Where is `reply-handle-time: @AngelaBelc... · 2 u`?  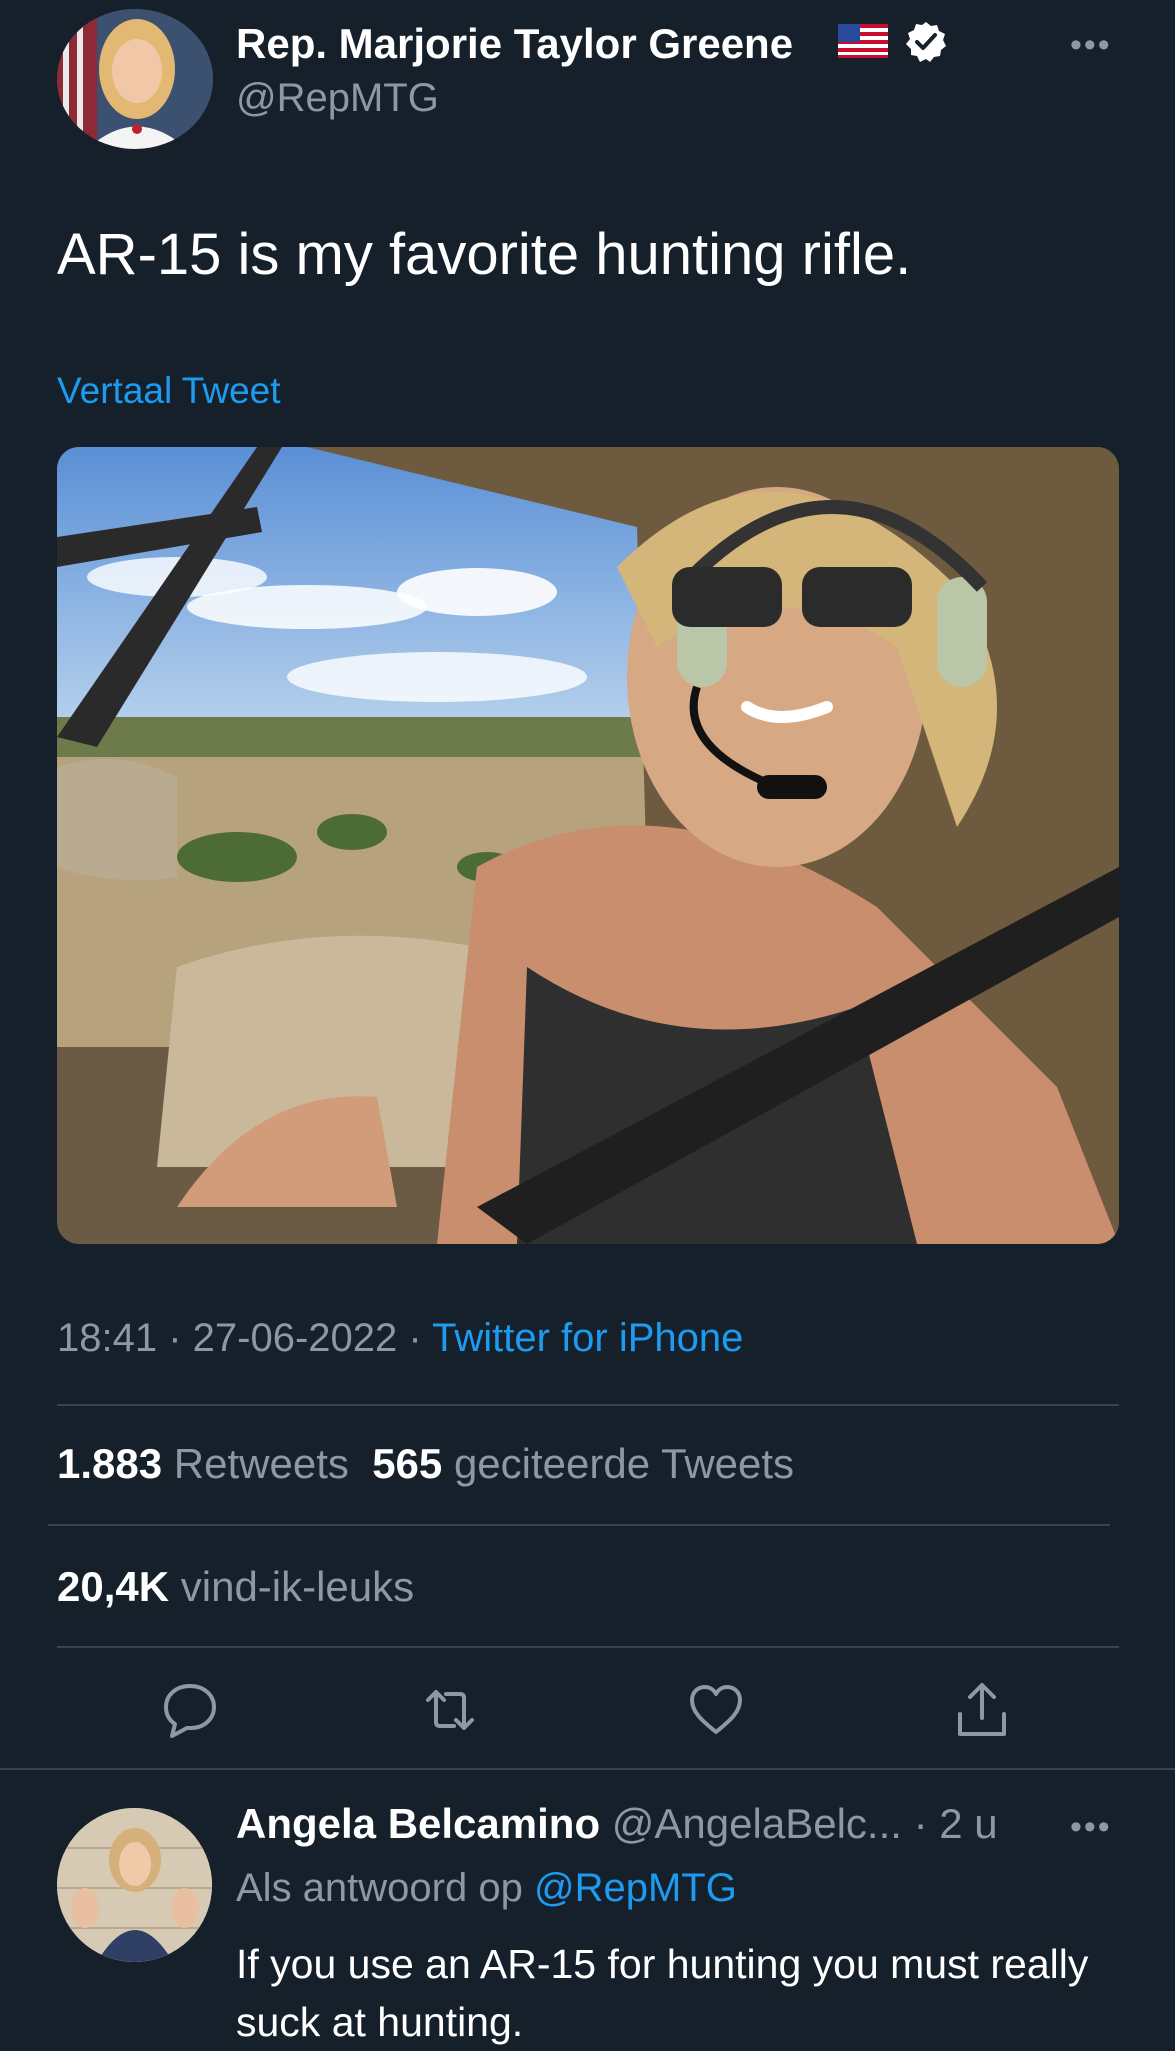
reply-handle-time: @AngelaBelc... · 2 u is located at coordinates (805, 1823).